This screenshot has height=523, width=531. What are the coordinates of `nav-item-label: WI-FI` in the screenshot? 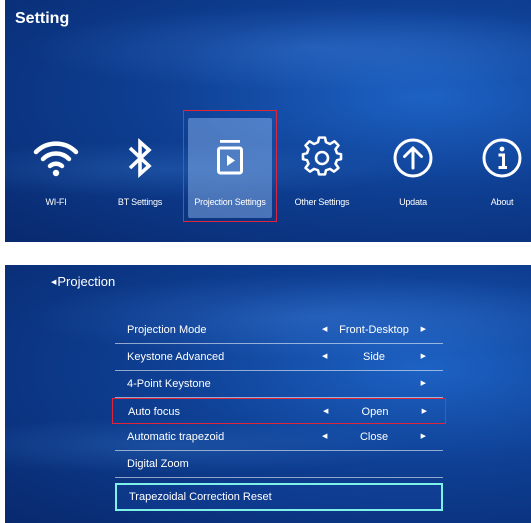 It's located at (56, 202).